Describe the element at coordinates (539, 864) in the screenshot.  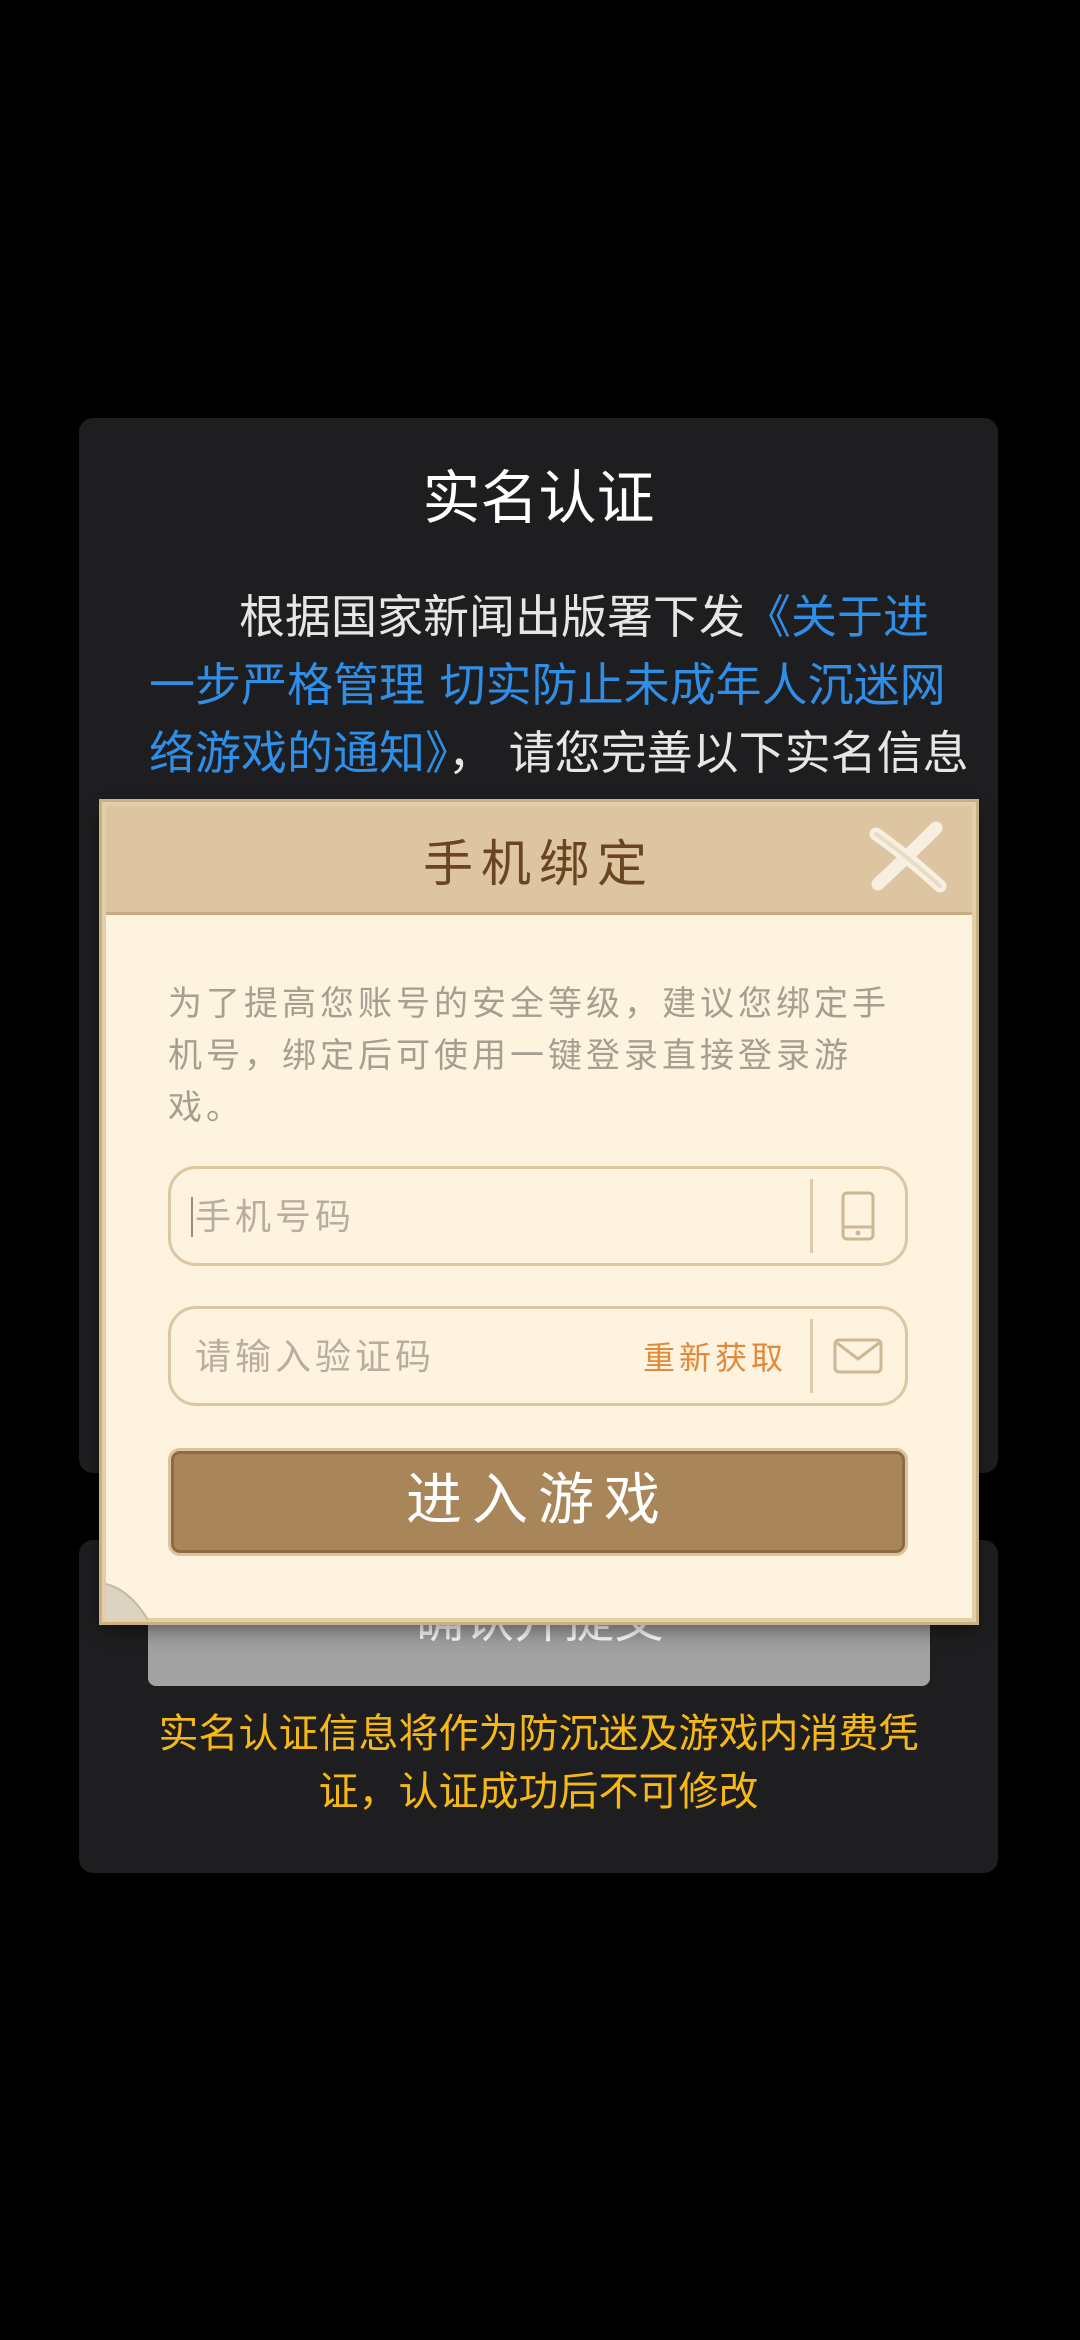
I see `phone-bind-title: 手机绑定` at that location.